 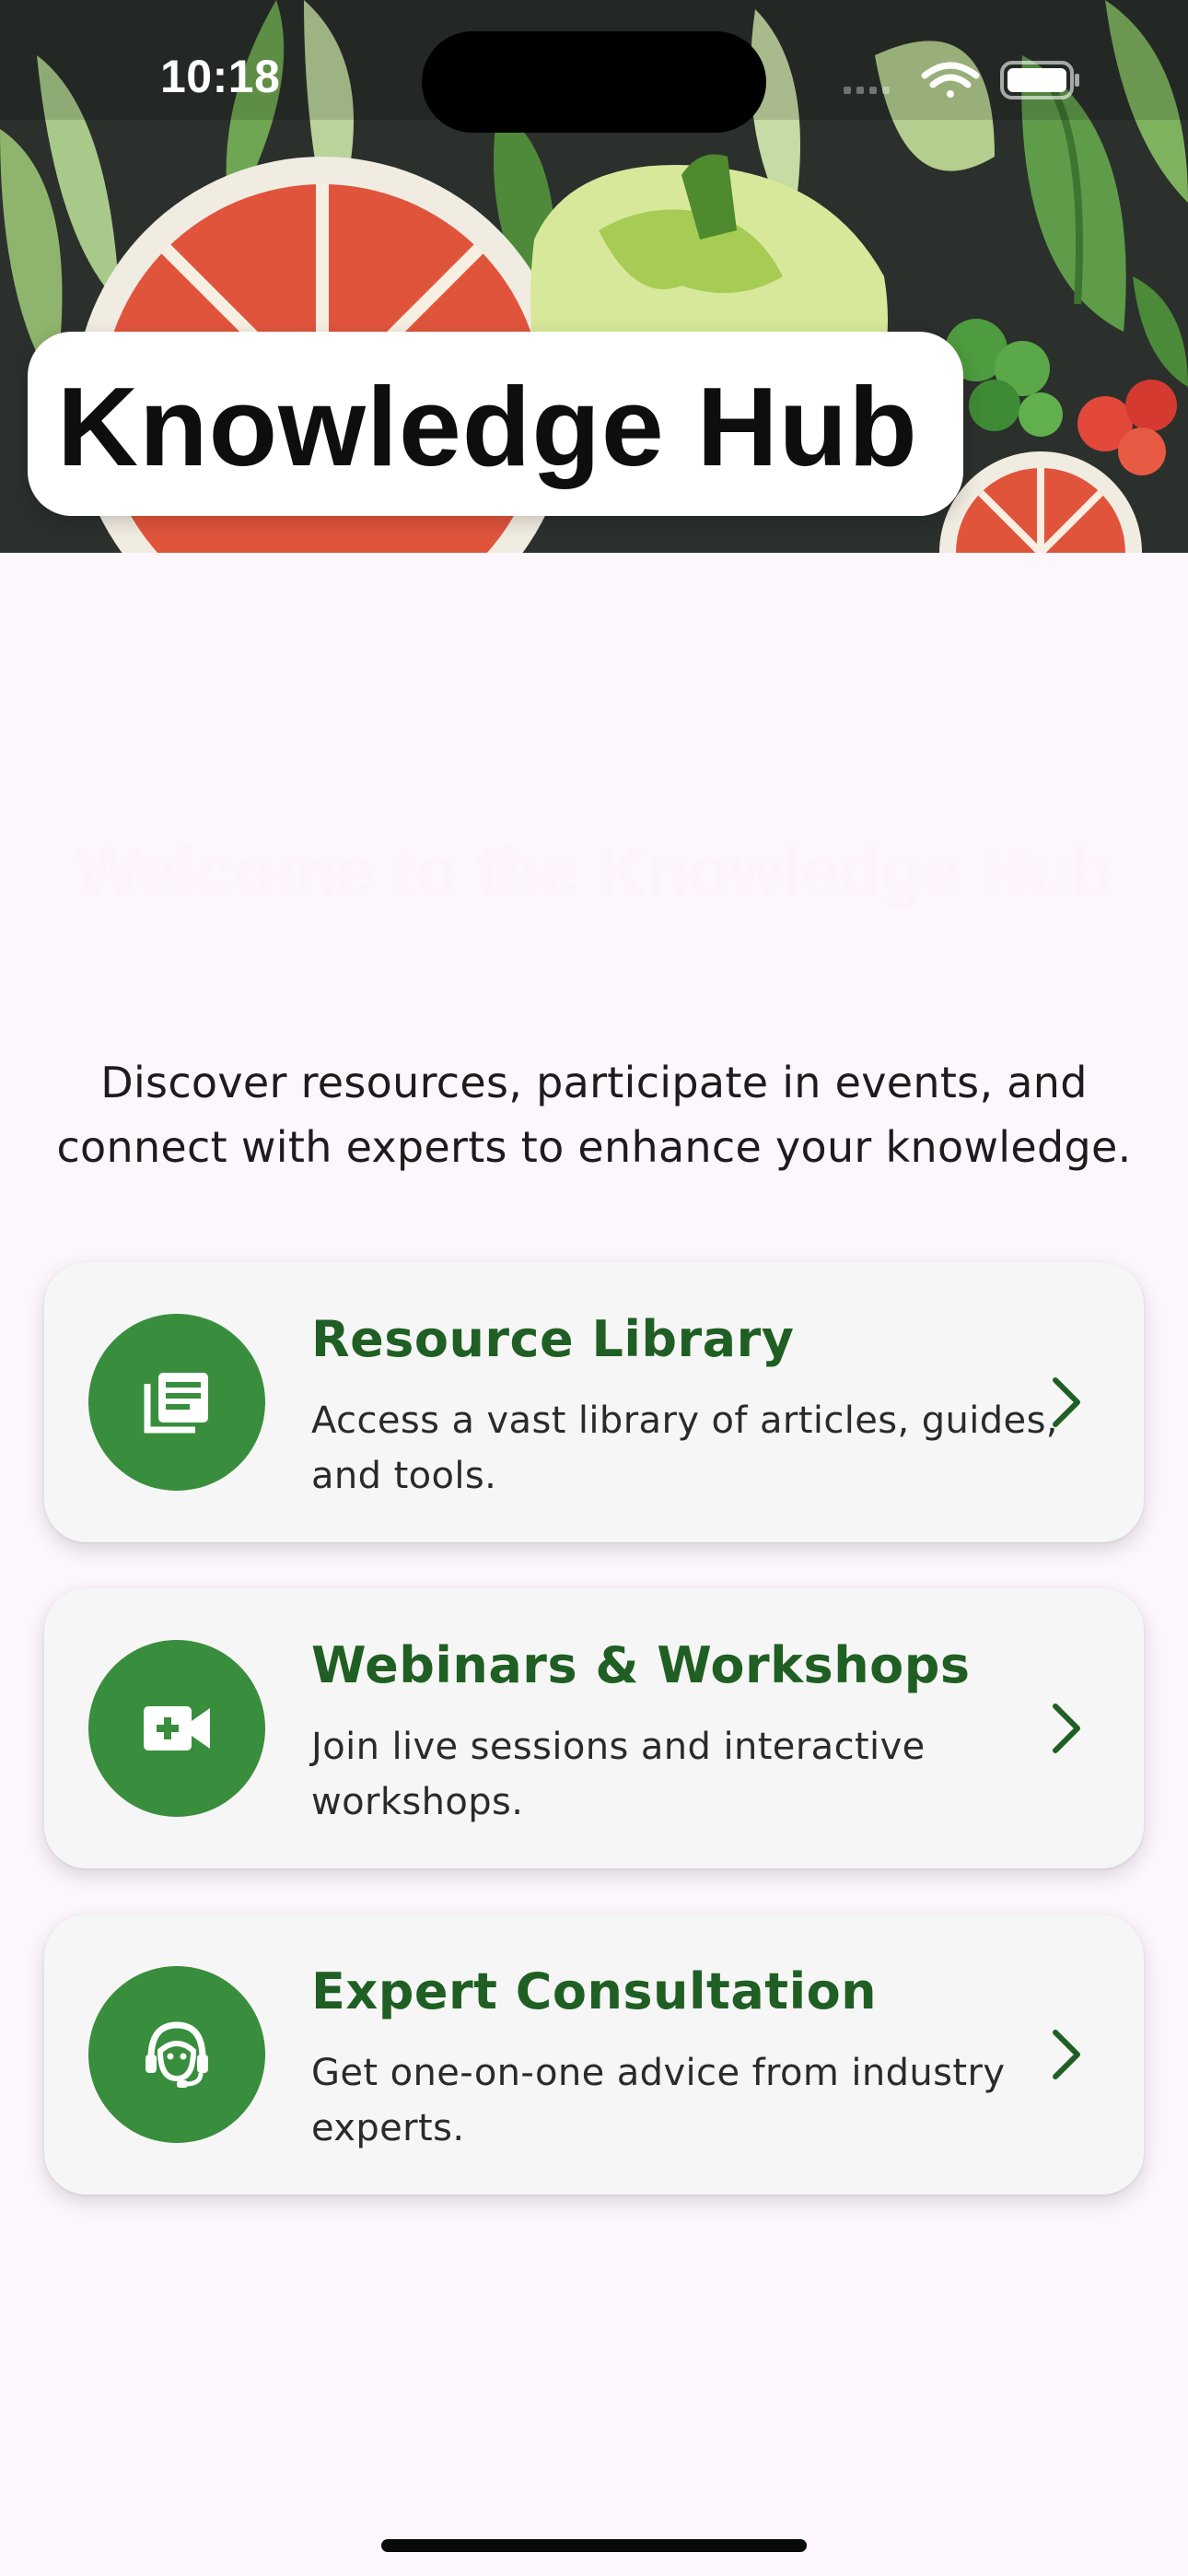 What do you see at coordinates (867, 90) in the screenshot?
I see `cellular-signal-icon` at bounding box center [867, 90].